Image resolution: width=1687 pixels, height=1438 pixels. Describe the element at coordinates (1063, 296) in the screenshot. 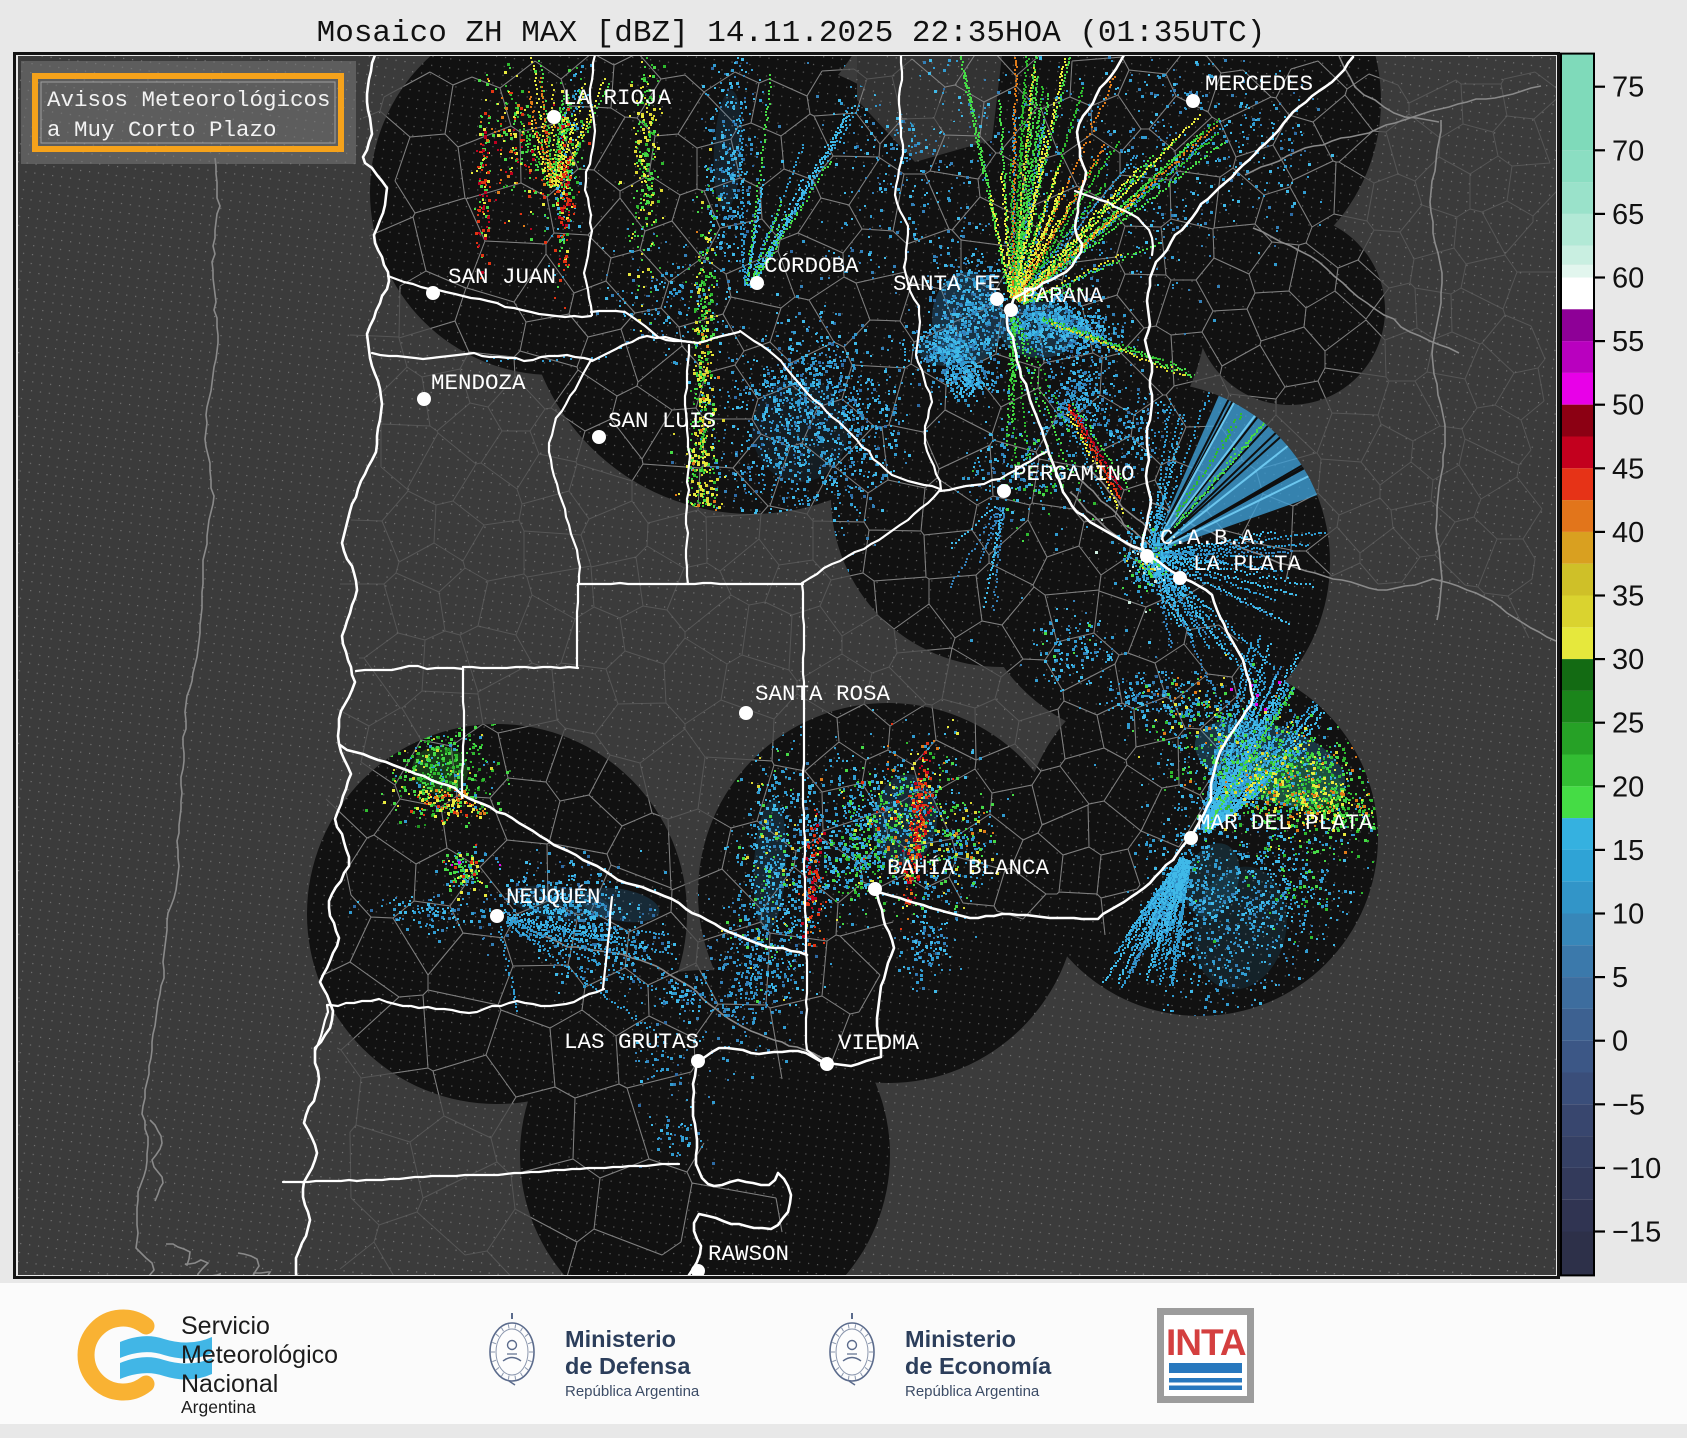

I see `svg-text: PARANA` at that location.